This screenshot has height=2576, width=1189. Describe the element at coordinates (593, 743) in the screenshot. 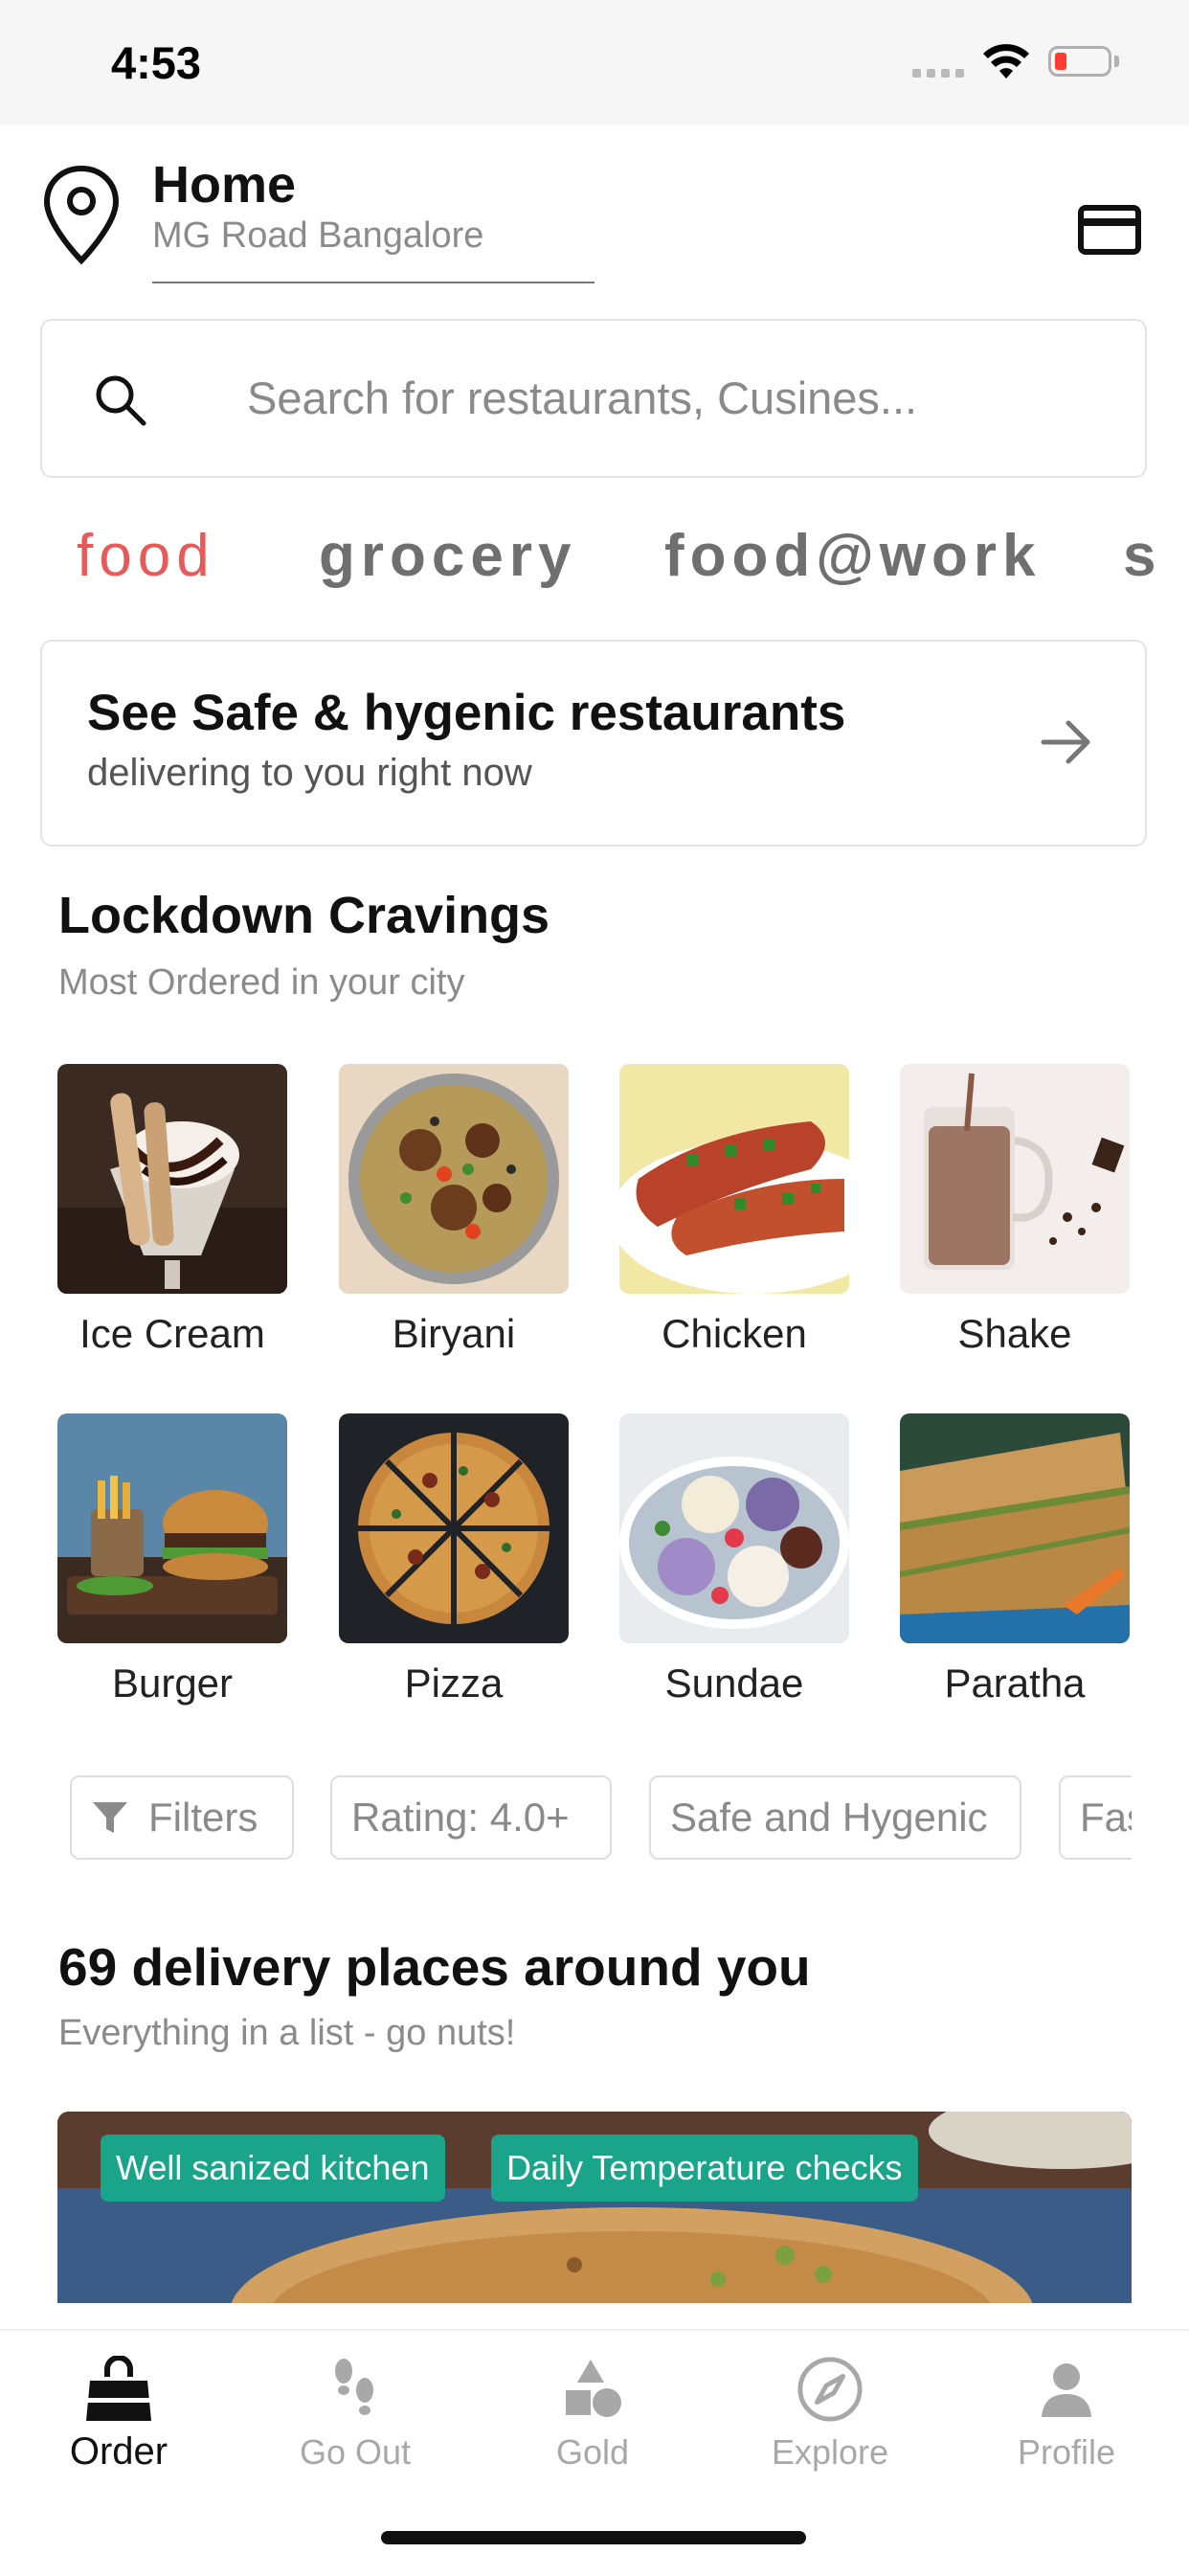

I see `safe-restaurants-banner` at that location.